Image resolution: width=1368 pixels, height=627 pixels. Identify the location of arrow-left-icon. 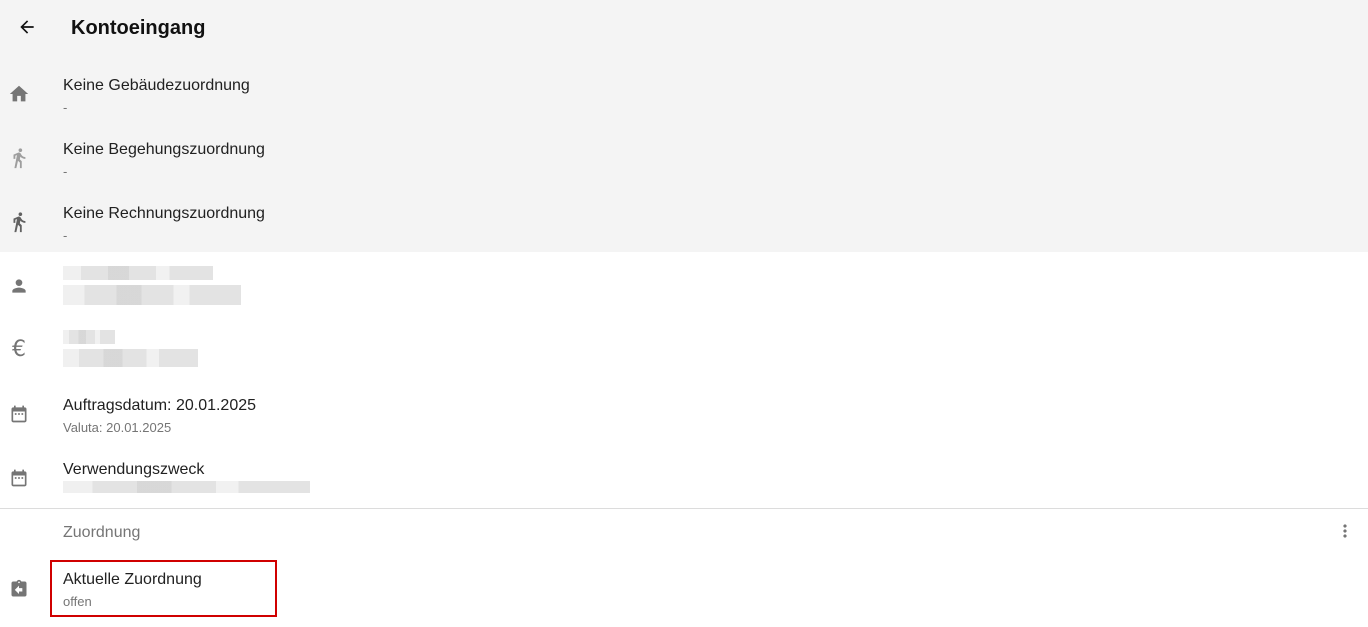
(27, 29).